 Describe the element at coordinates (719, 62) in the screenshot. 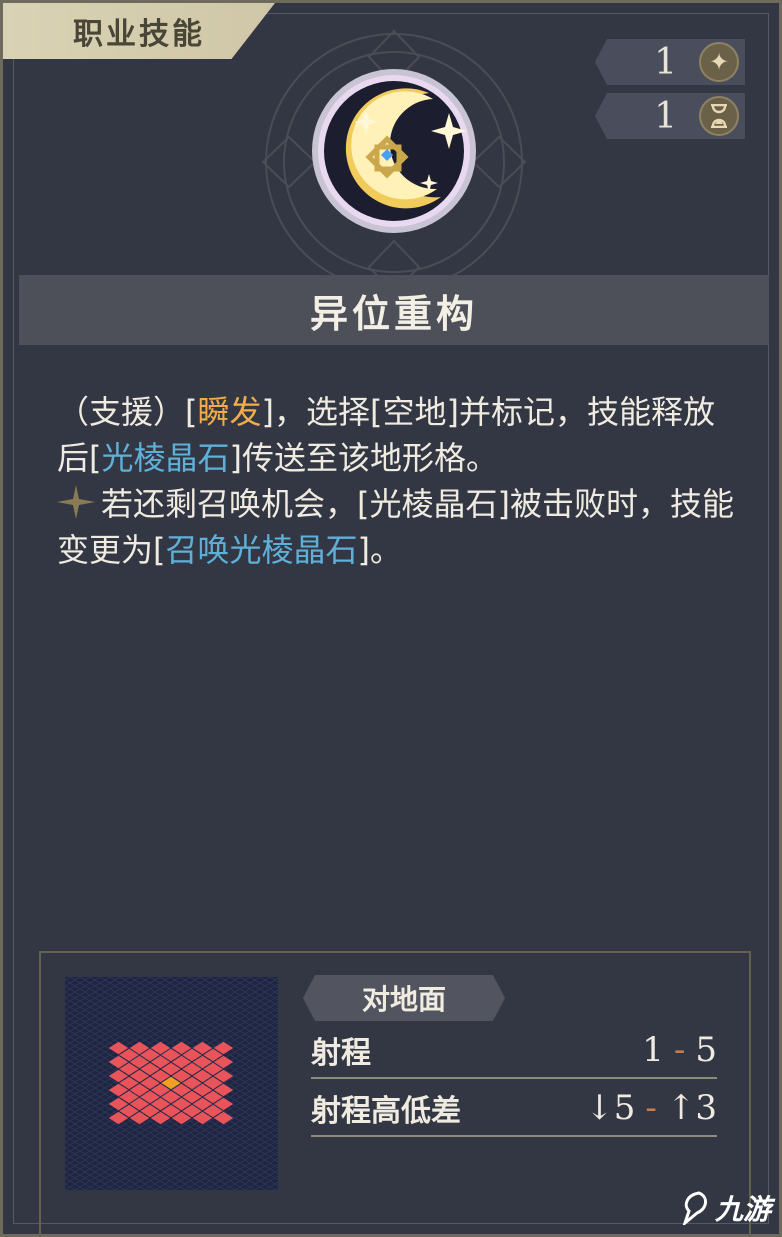

I see `sparkle-icon: ✦` at that location.